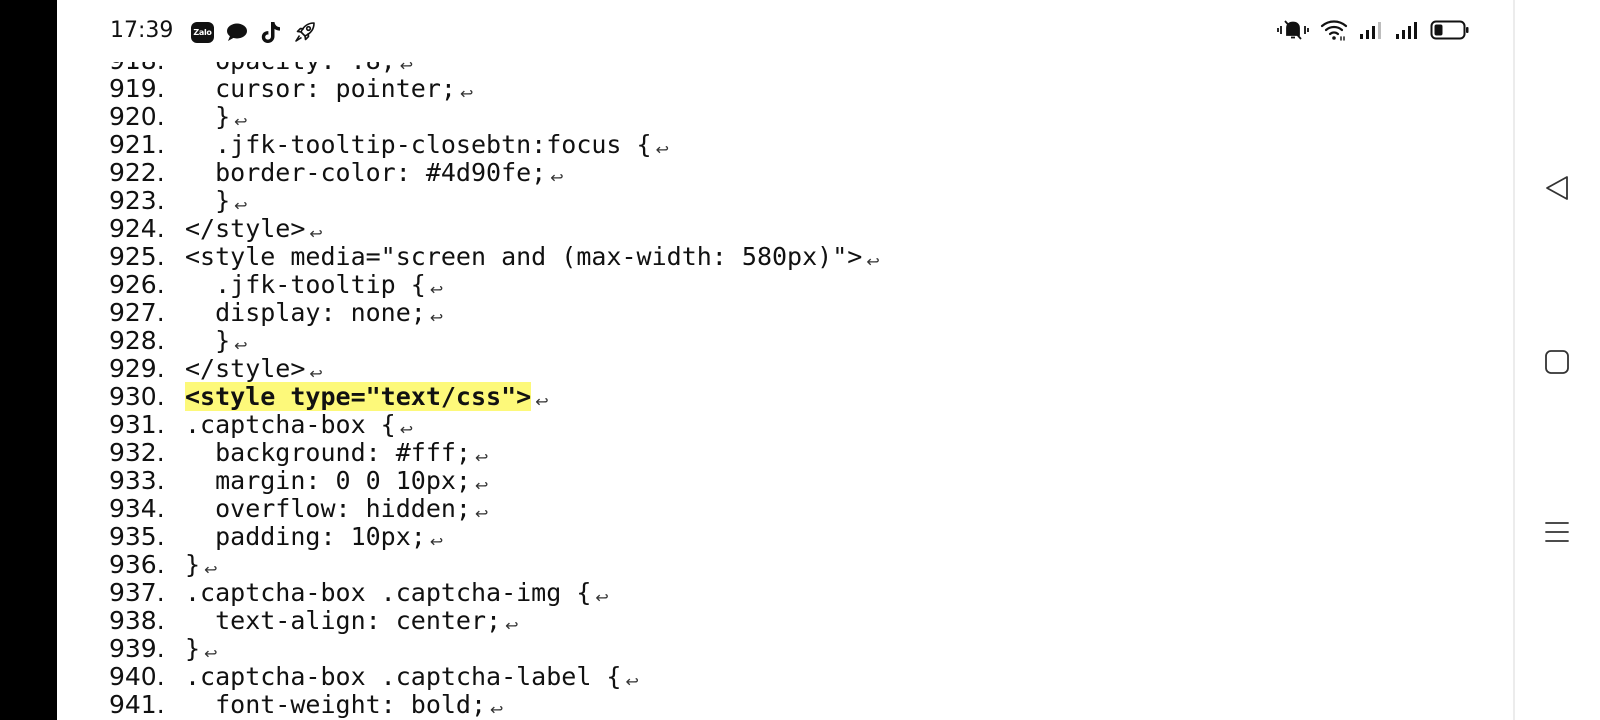 This screenshot has height=720, width=1600. I want to click on line-number: 927., so click(137, 312).